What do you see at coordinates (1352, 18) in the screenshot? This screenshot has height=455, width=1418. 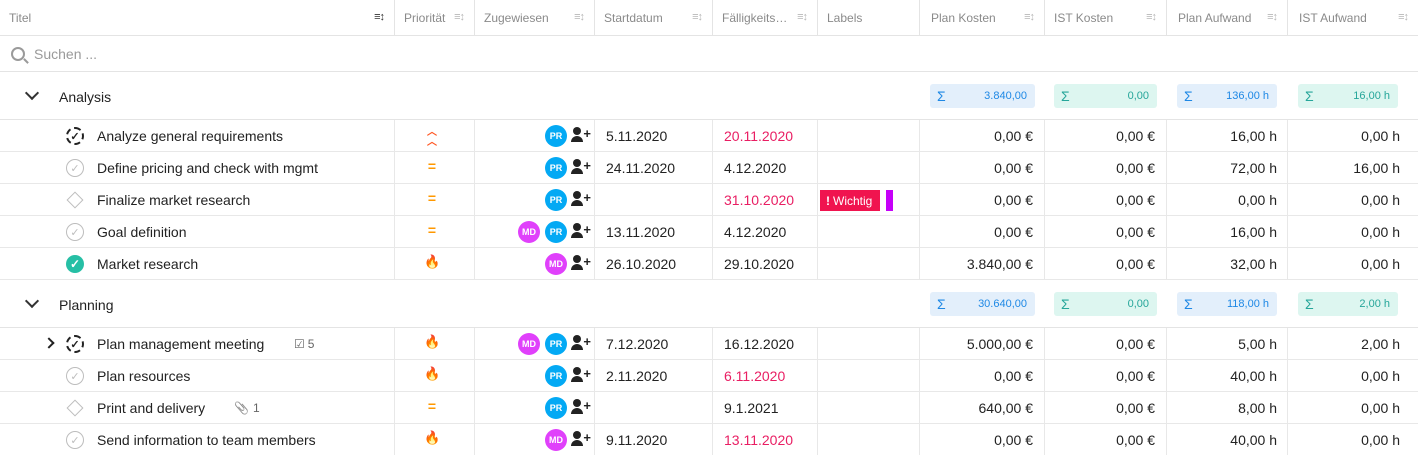 I see `column-header-ist-aufwand: IST Aufwand ≡↕` at bounding box center [1352, 18].